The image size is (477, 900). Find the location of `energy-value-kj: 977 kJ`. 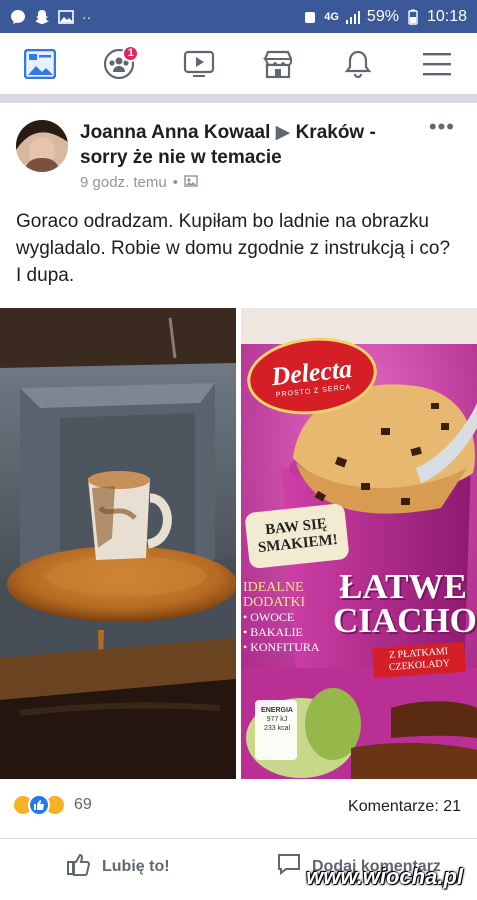

energy-value-kj: 977 kJ is located at coordinates (277, 719).